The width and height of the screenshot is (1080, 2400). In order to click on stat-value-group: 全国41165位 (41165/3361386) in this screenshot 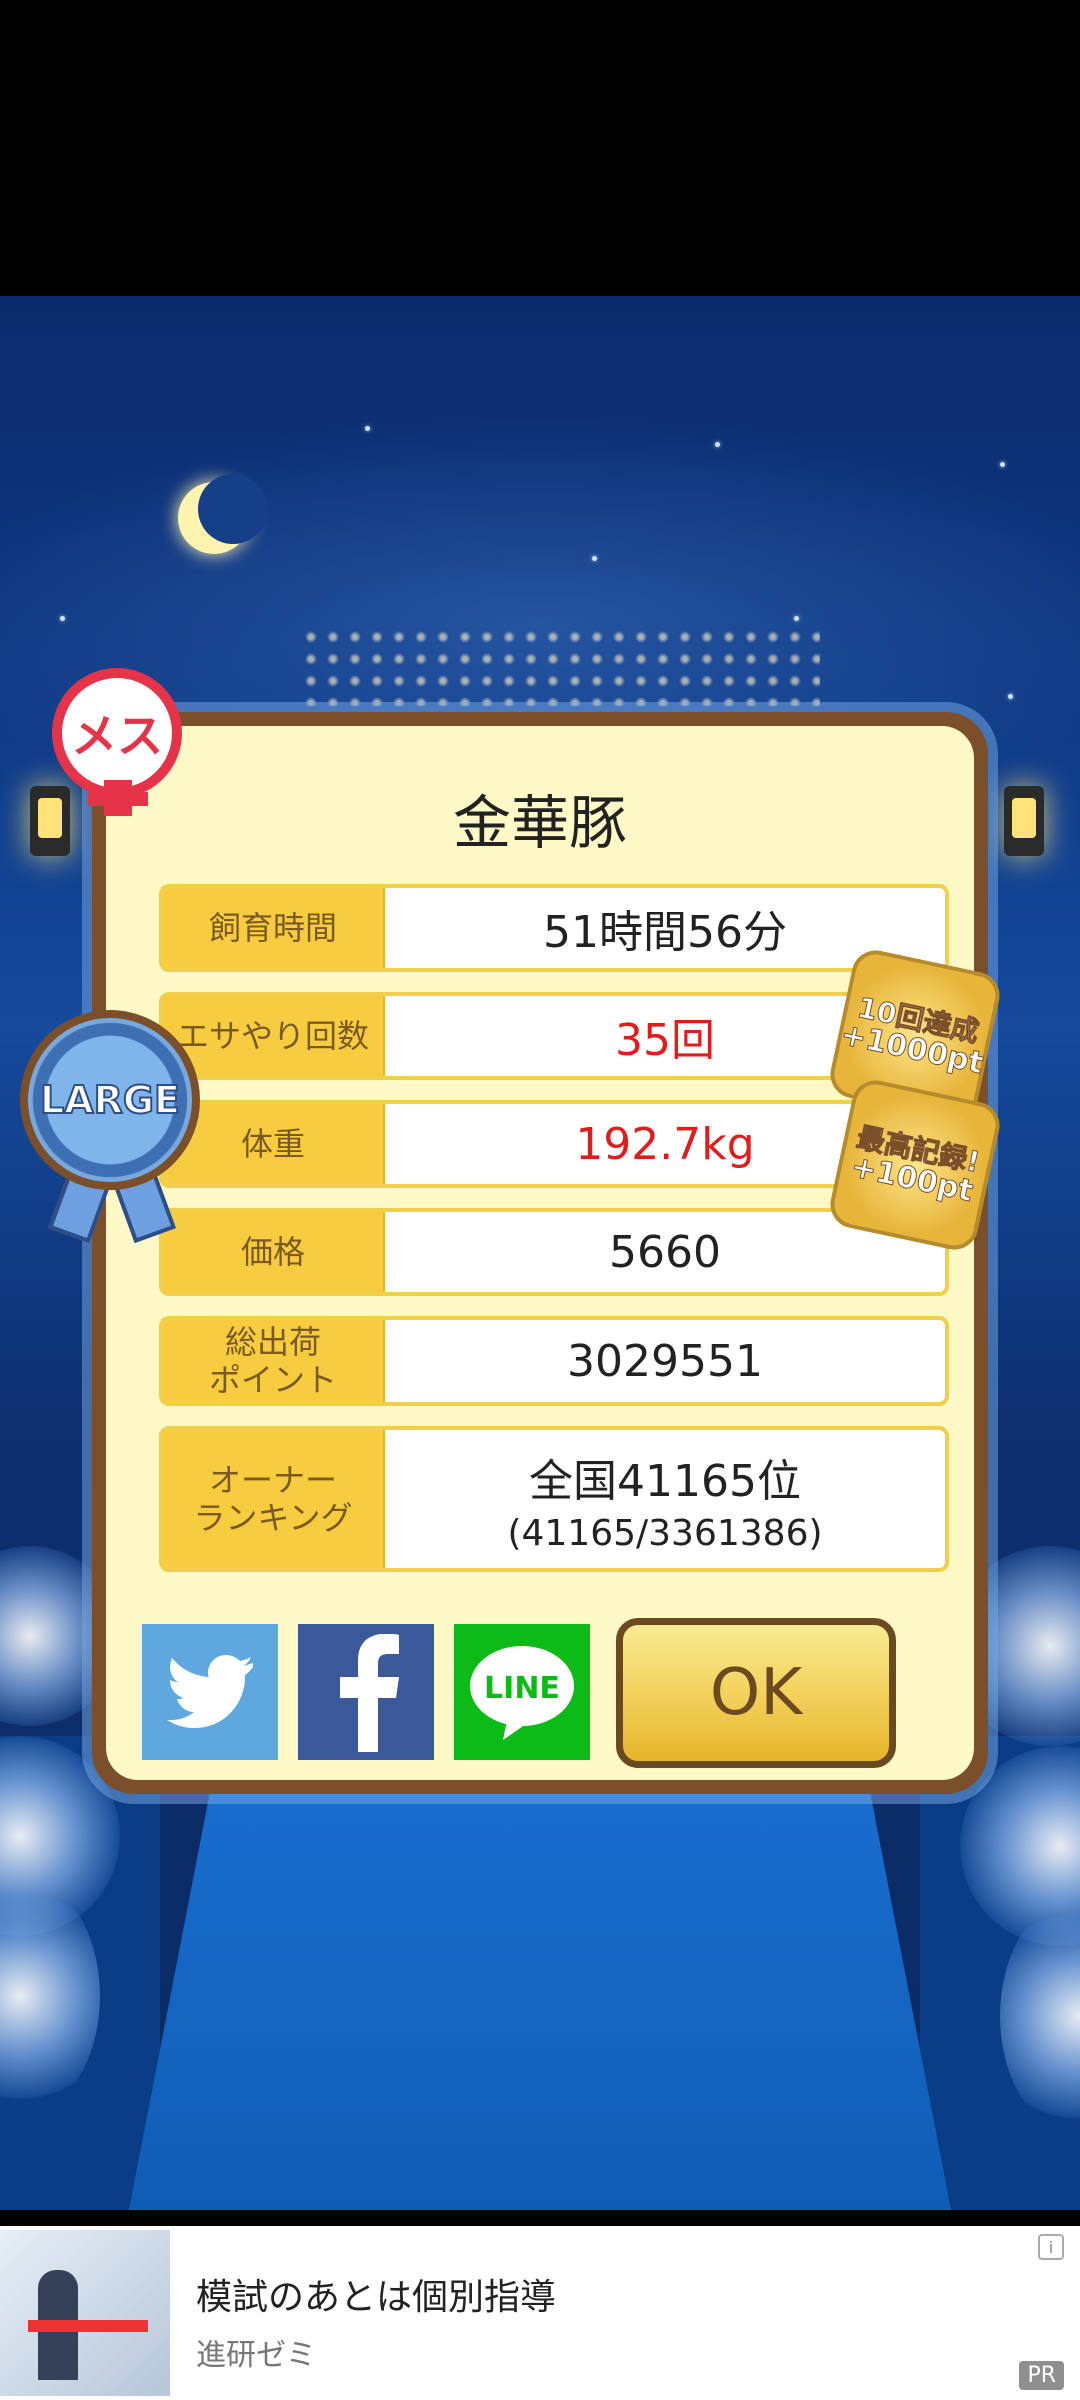, I will do `click(665, 1499)`.